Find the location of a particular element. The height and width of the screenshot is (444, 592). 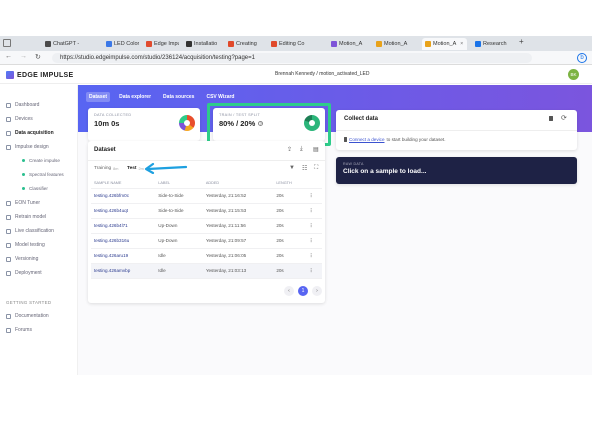

download-icon: ⤓ is located at coordinates (301, 149).